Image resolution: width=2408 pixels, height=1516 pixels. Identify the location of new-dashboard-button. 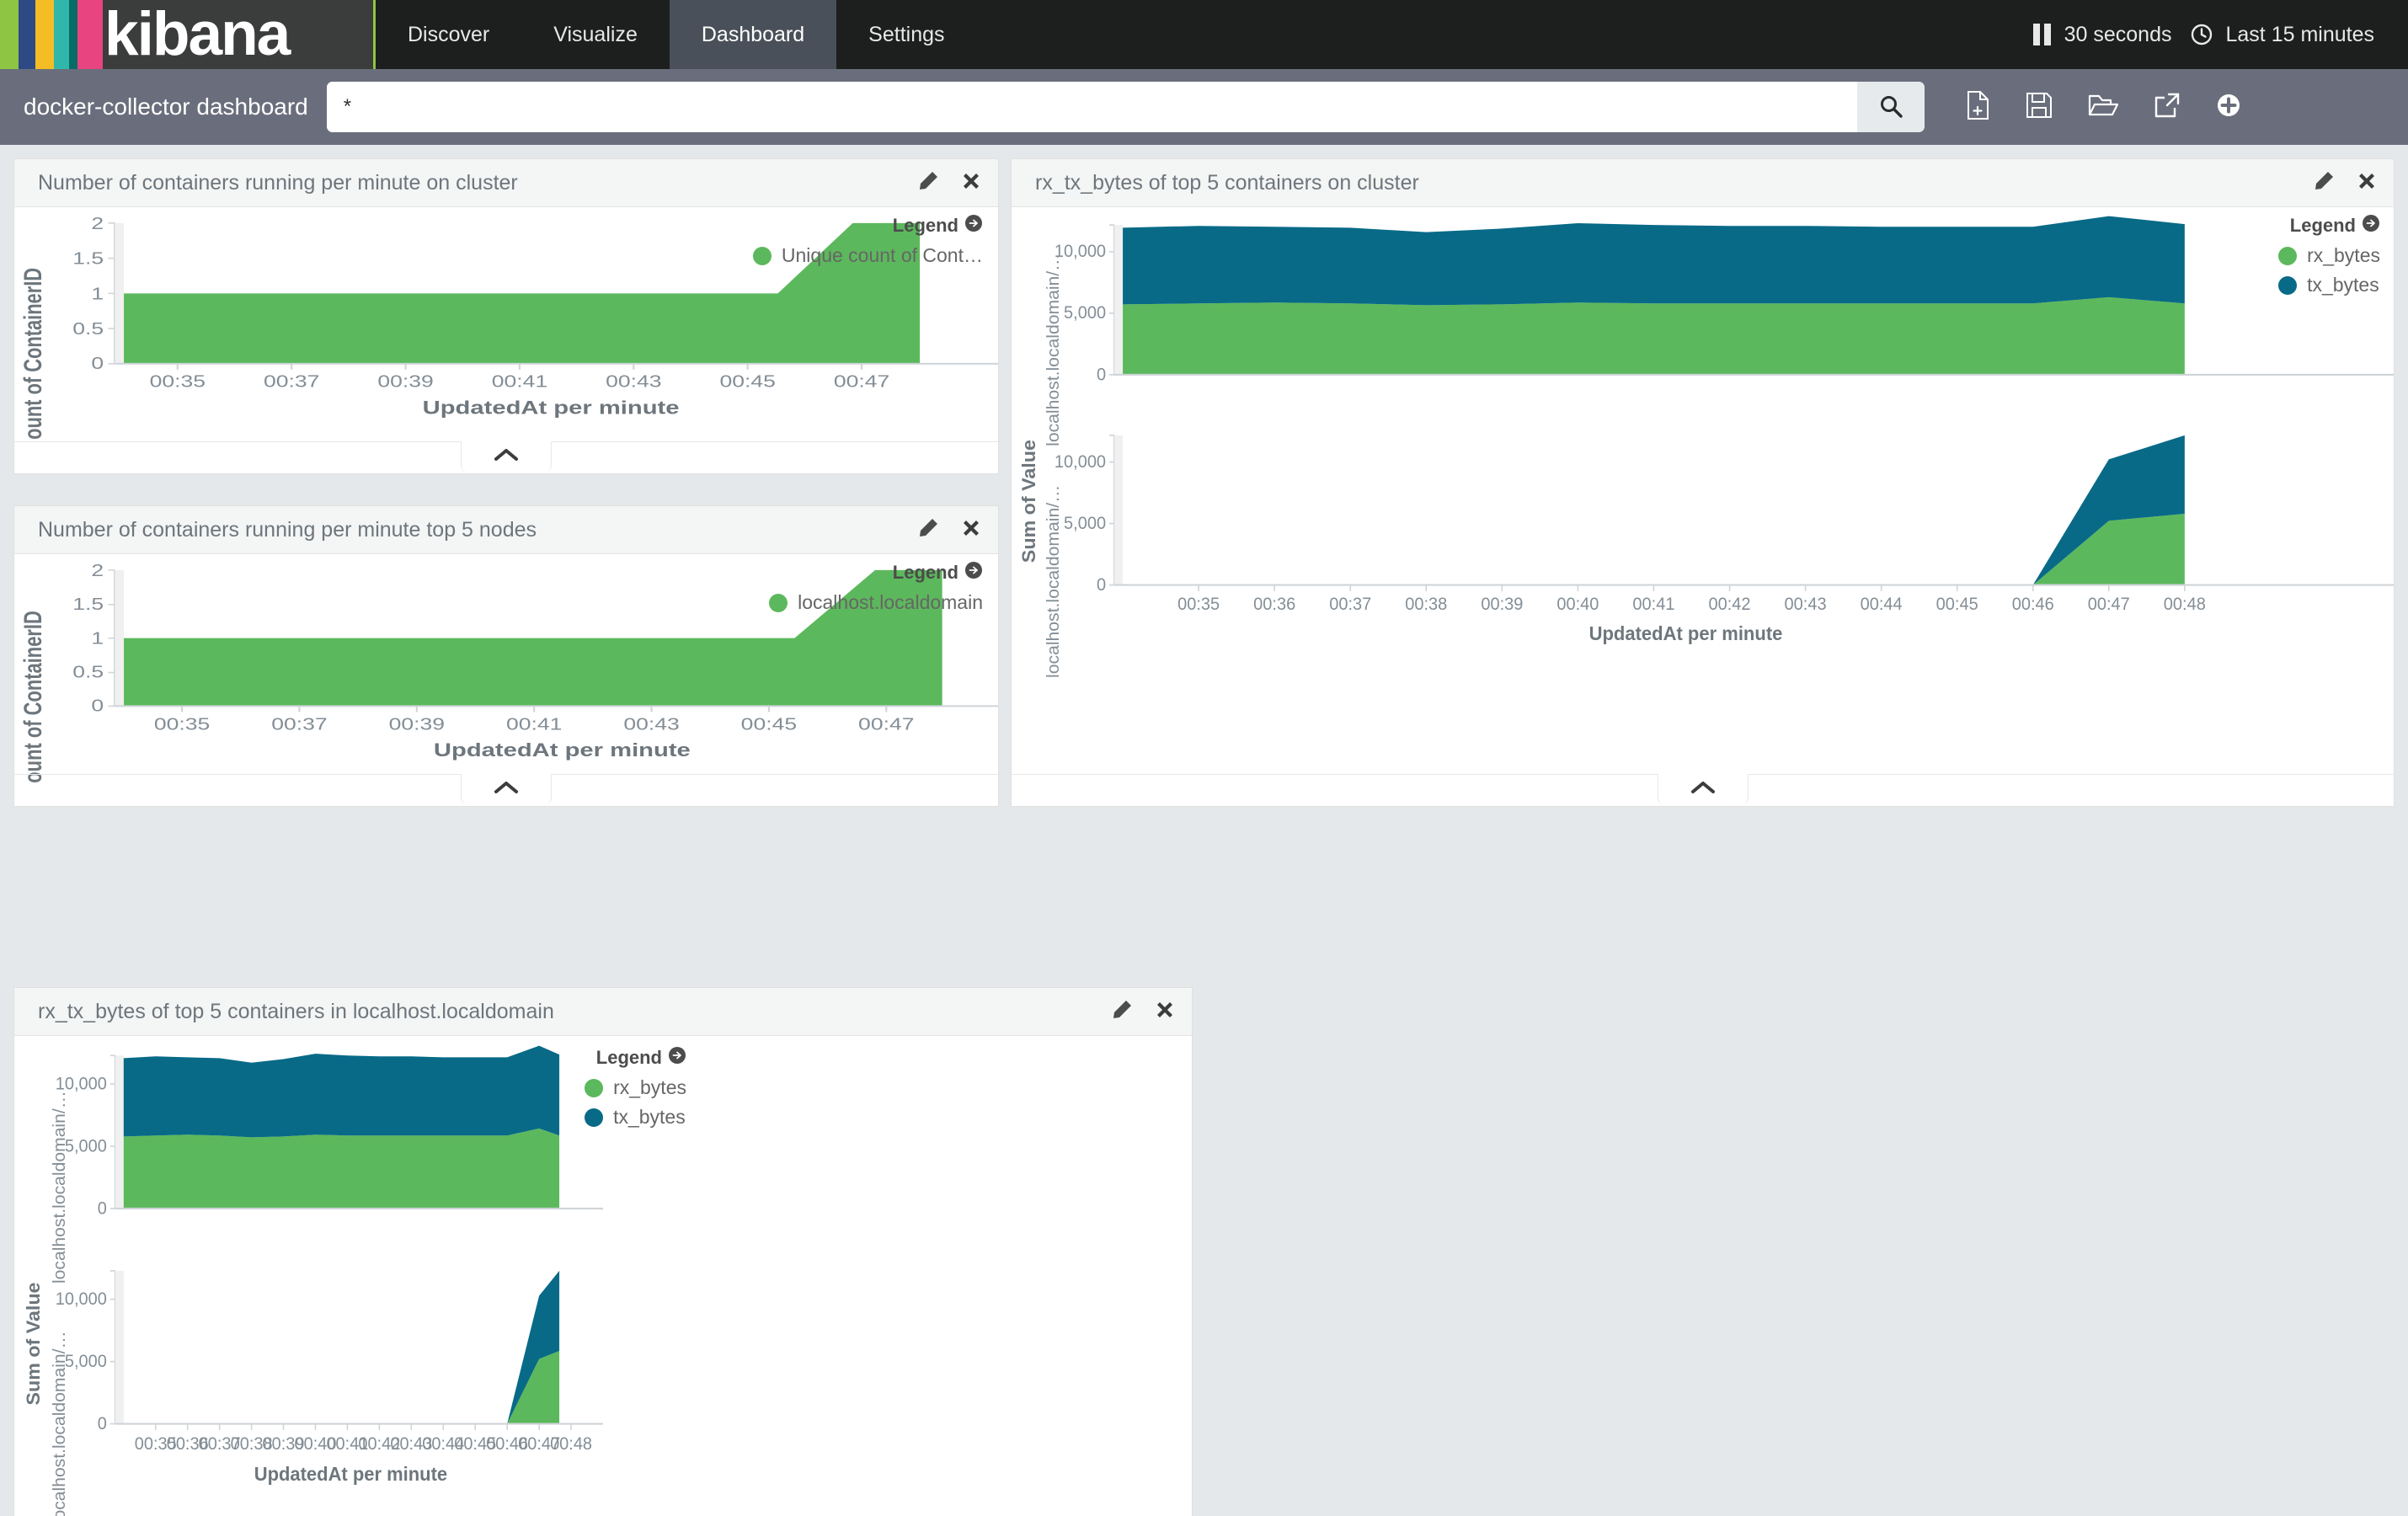
(1977, 107).